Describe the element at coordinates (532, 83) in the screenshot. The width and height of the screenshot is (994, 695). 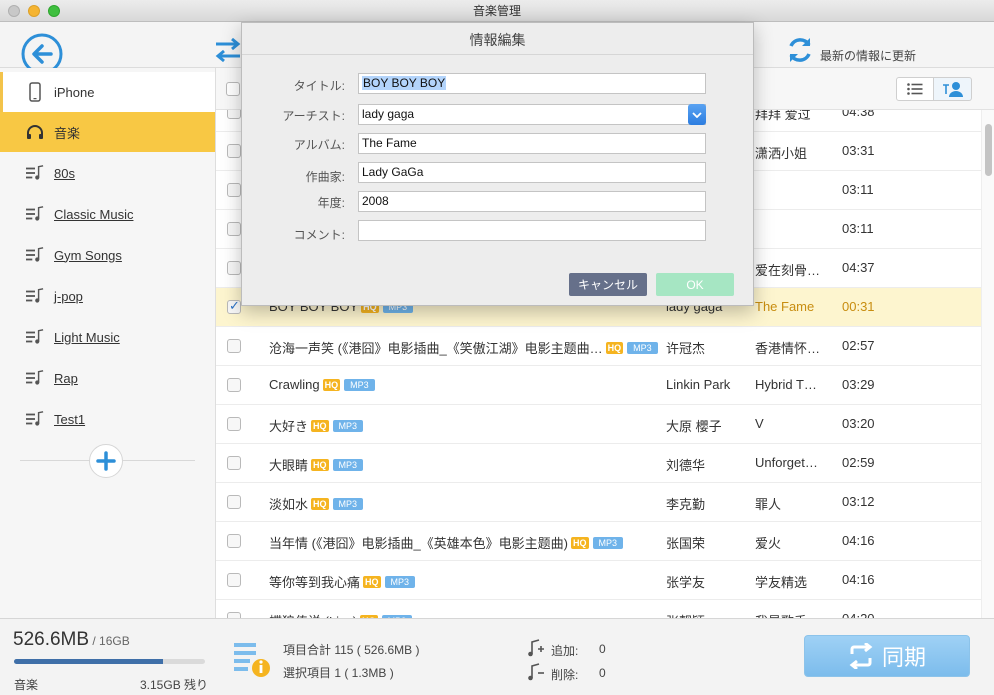
I see `title-field: BOY BOY BOY` at that location.